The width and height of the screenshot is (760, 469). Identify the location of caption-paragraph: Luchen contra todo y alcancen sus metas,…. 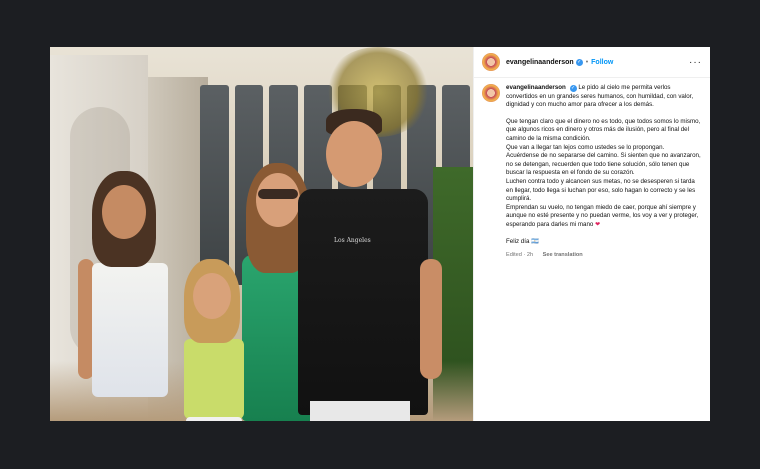
(601, 190).